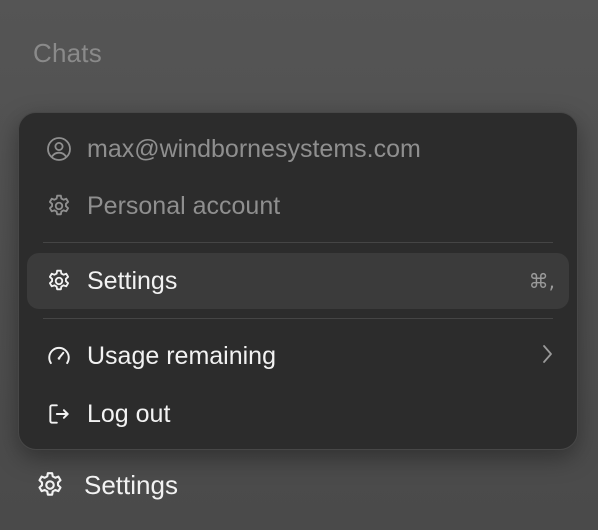 The height and width of the screenshot is (530, 598). Describe the element at coordinates (129, 413) in the screenshot. I see `logout-label: Log out` at that location.